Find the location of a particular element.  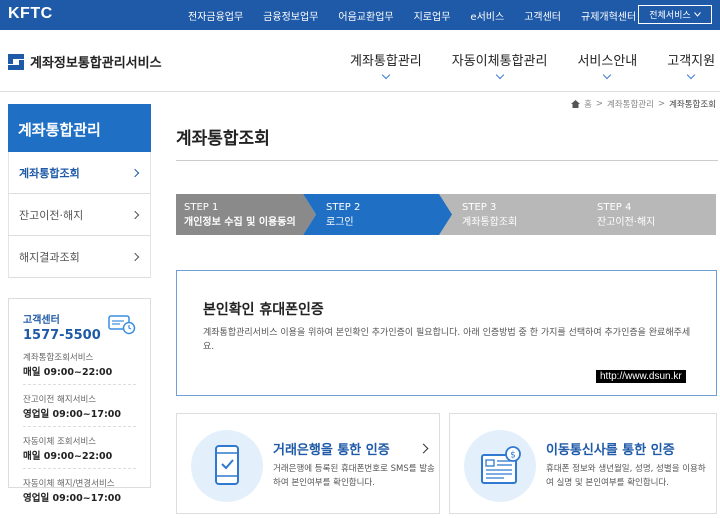

nav-service-guide: 서비스안내 is located at coordinates (607, 65).